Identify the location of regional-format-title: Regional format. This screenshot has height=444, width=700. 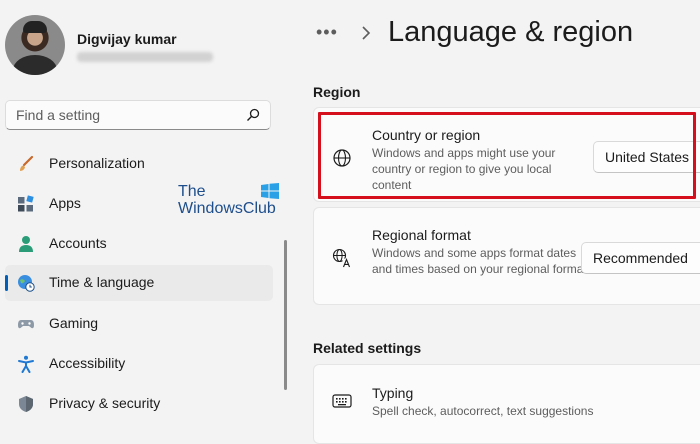
(421, 235).